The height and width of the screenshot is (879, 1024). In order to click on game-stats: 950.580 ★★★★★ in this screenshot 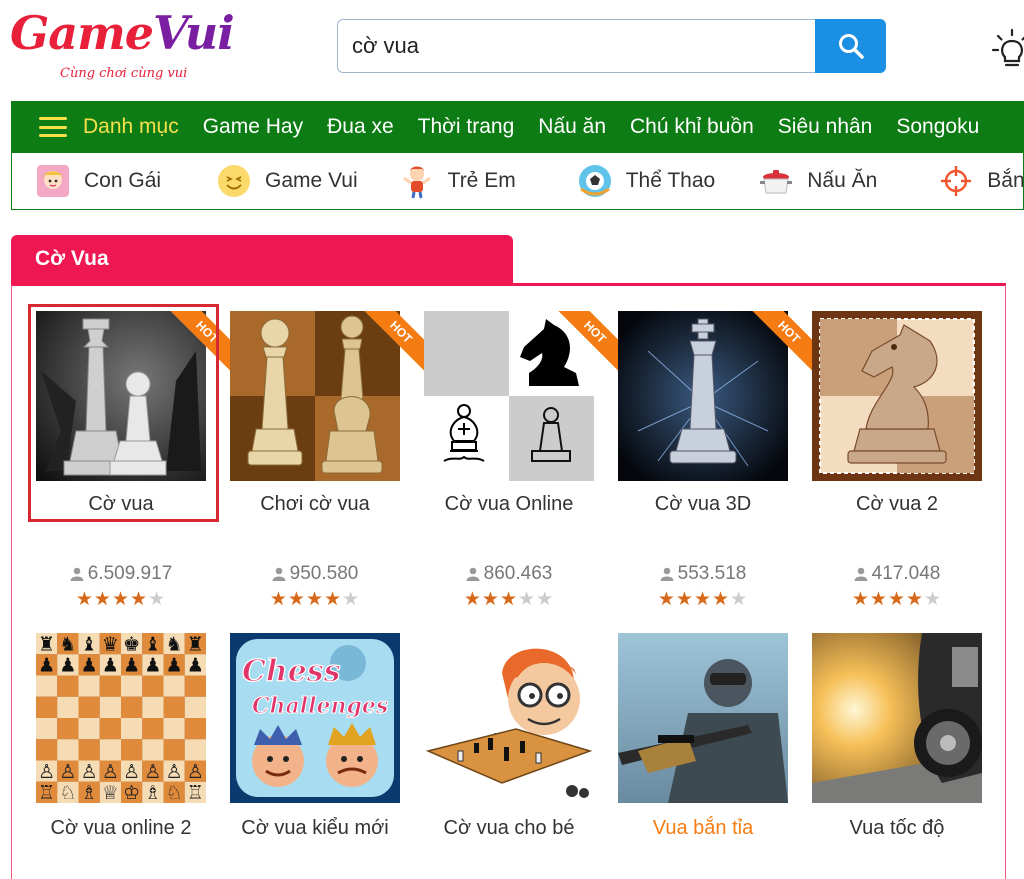, I will do `click(315, 587)`.